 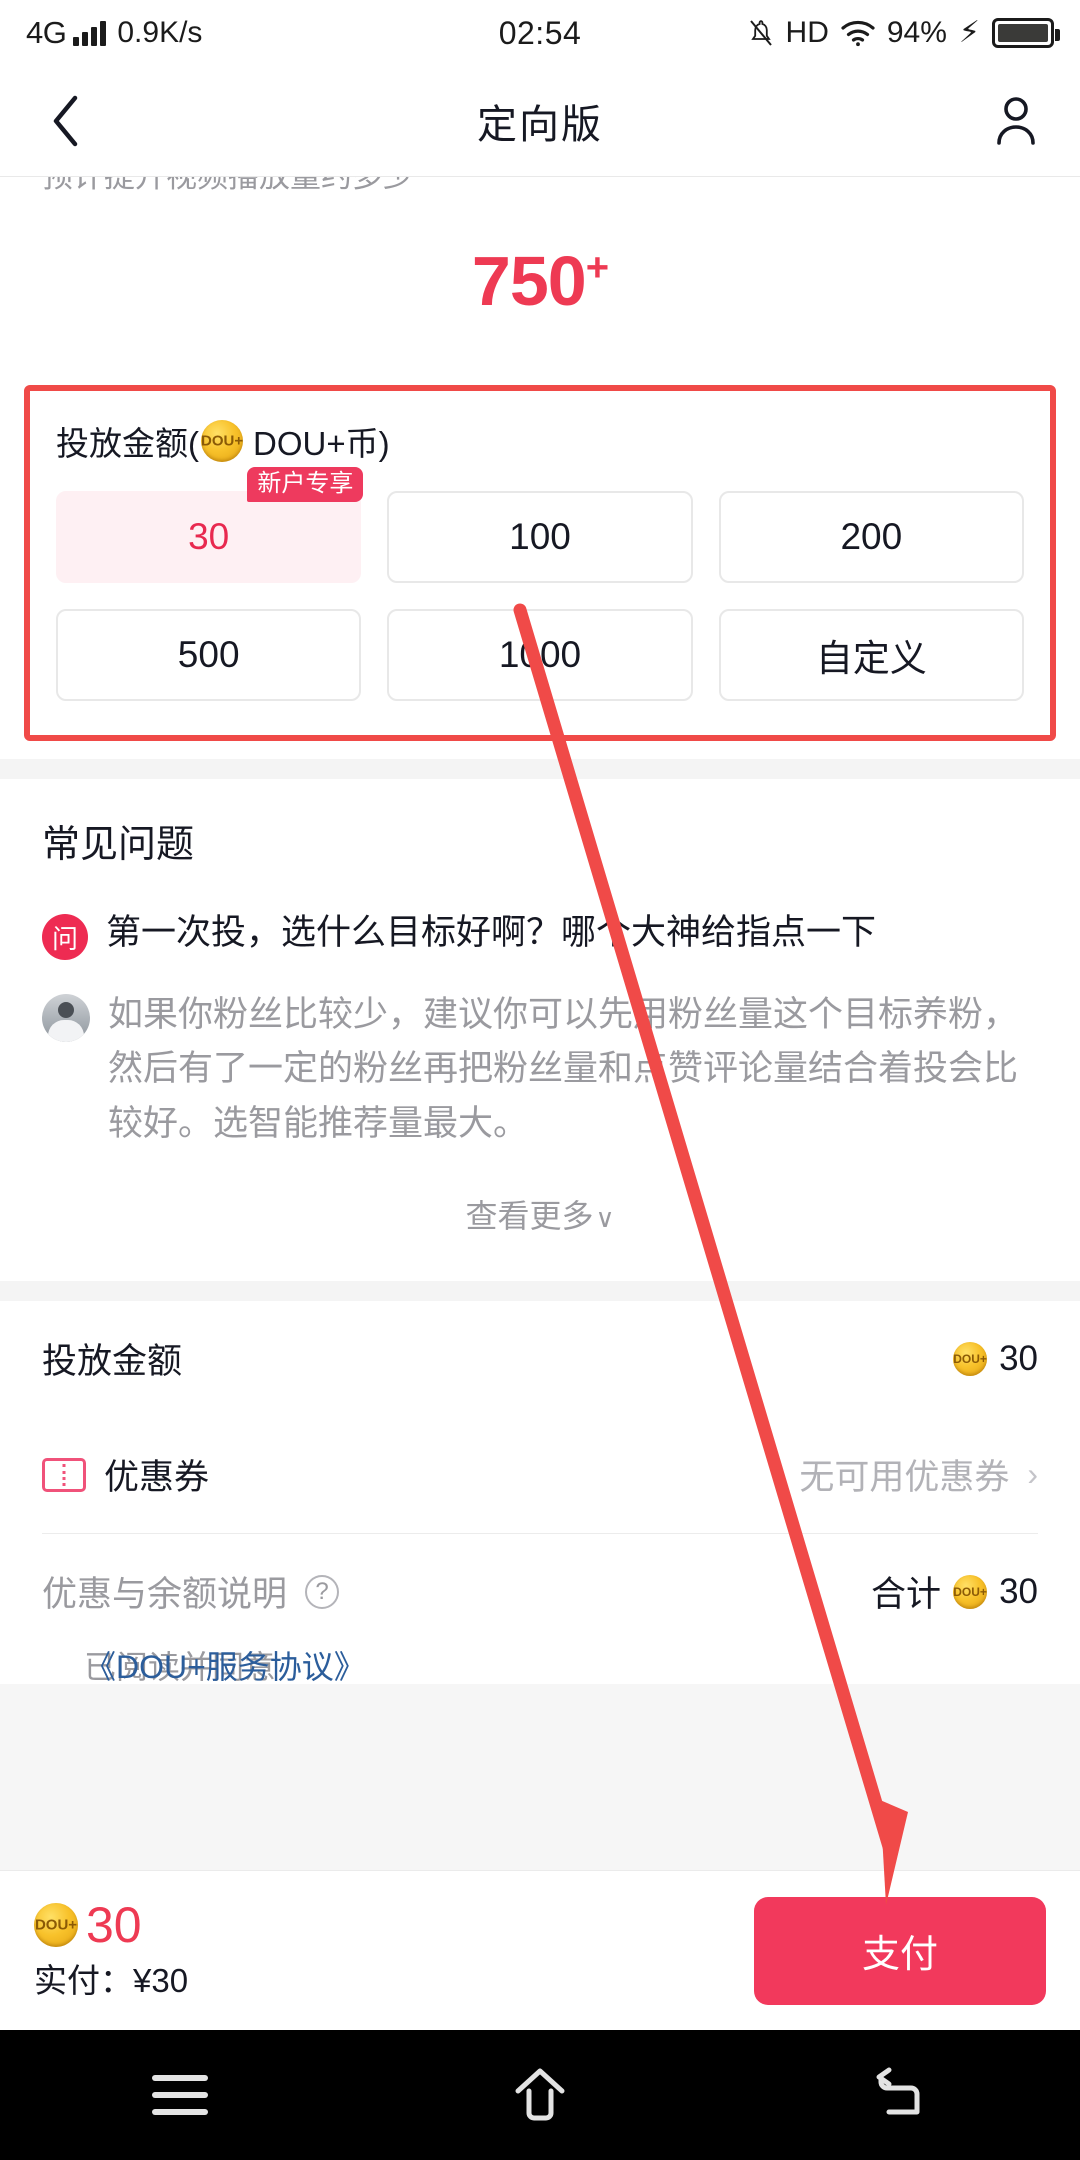 What do you see at coordinates (540, 769) in the screenshot?
I see `section-divider` at bounding box center [540, 769].